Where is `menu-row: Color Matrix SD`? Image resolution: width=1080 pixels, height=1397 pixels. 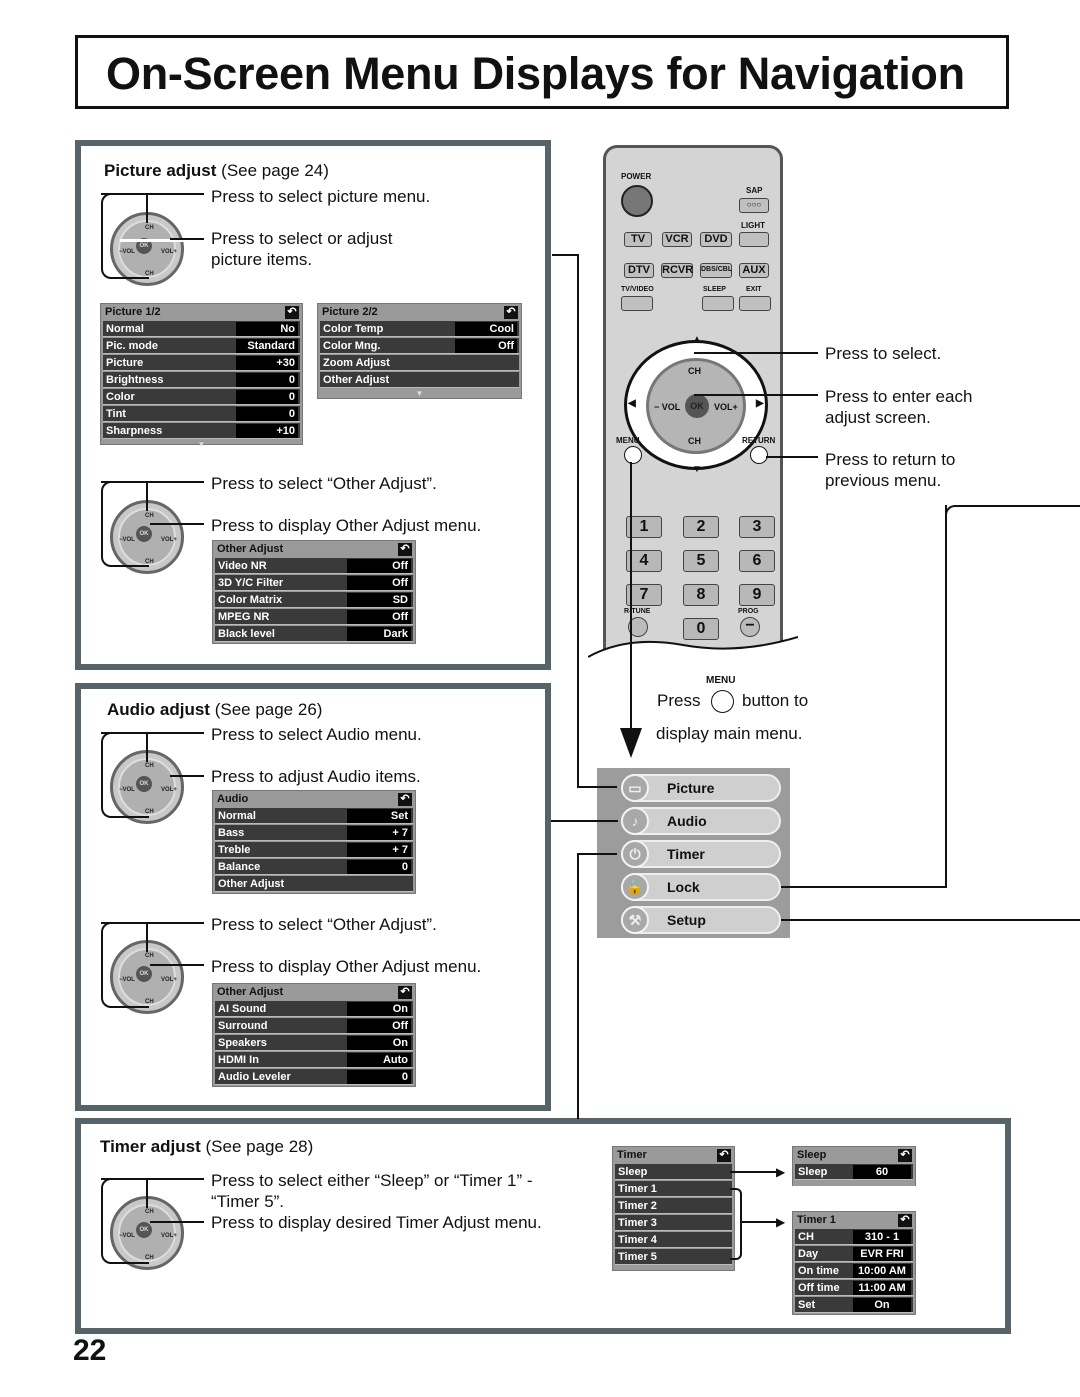
menu-row: Color Matrix SD is located at coordinates (314, 600).